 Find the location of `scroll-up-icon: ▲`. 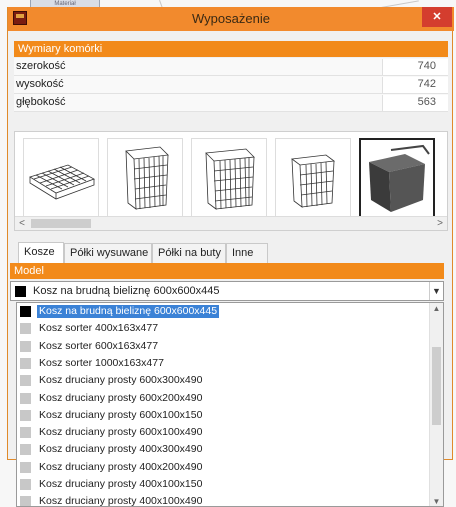

scroll-up-icon: ▲ is located at coordinates (436, 309).